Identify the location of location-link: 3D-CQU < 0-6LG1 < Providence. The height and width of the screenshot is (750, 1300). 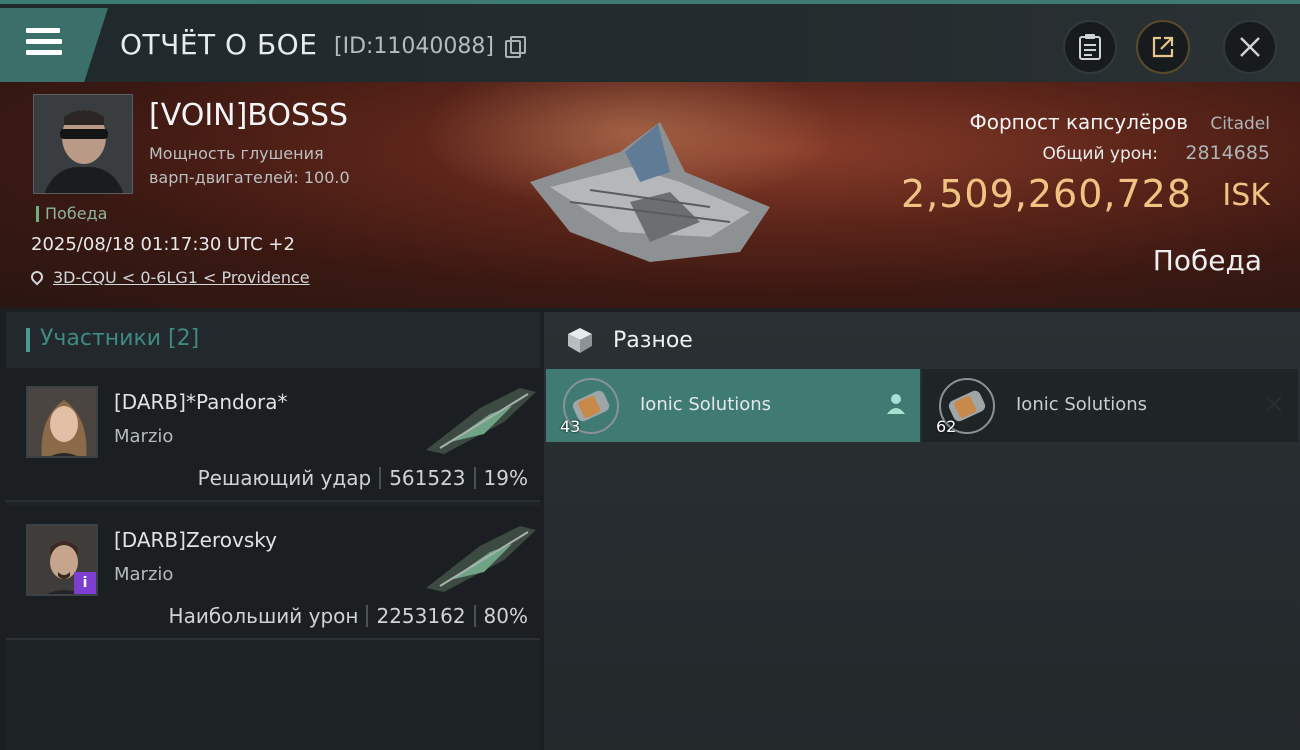
(181, 277).